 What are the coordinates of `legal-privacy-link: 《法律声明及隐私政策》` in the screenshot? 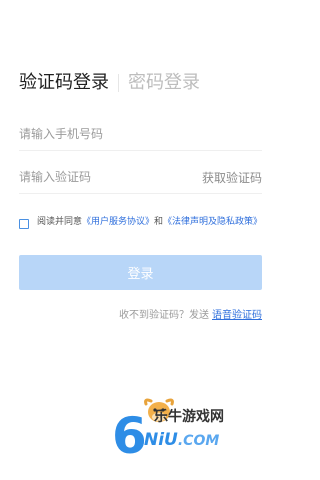 It's located at (212, 222).